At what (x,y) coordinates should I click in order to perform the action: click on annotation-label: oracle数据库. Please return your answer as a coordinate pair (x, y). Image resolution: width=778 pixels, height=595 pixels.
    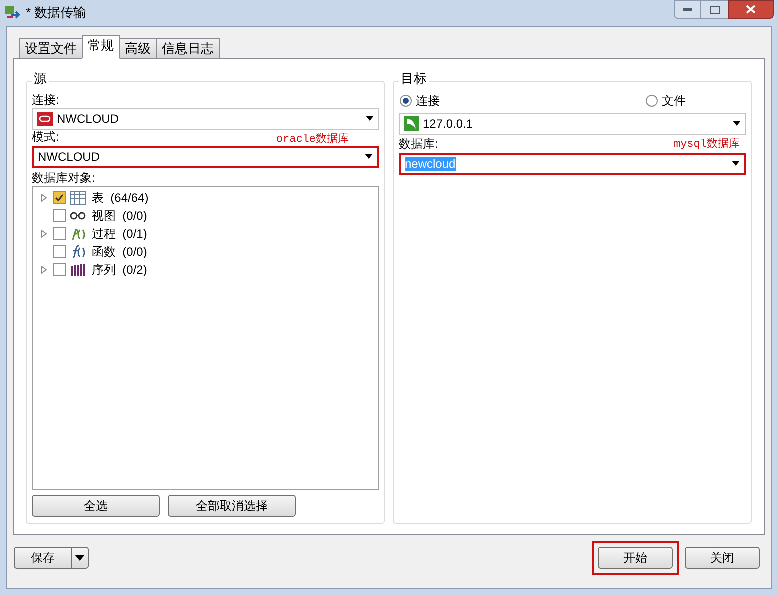
    Looking at the image, I should click on (312, 140).